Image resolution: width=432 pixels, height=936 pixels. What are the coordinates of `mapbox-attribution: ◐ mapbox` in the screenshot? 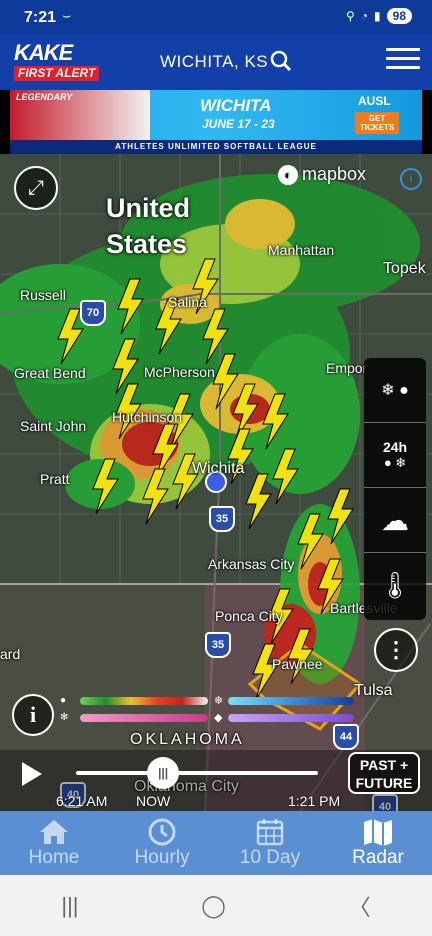 It's located at (322, 174).